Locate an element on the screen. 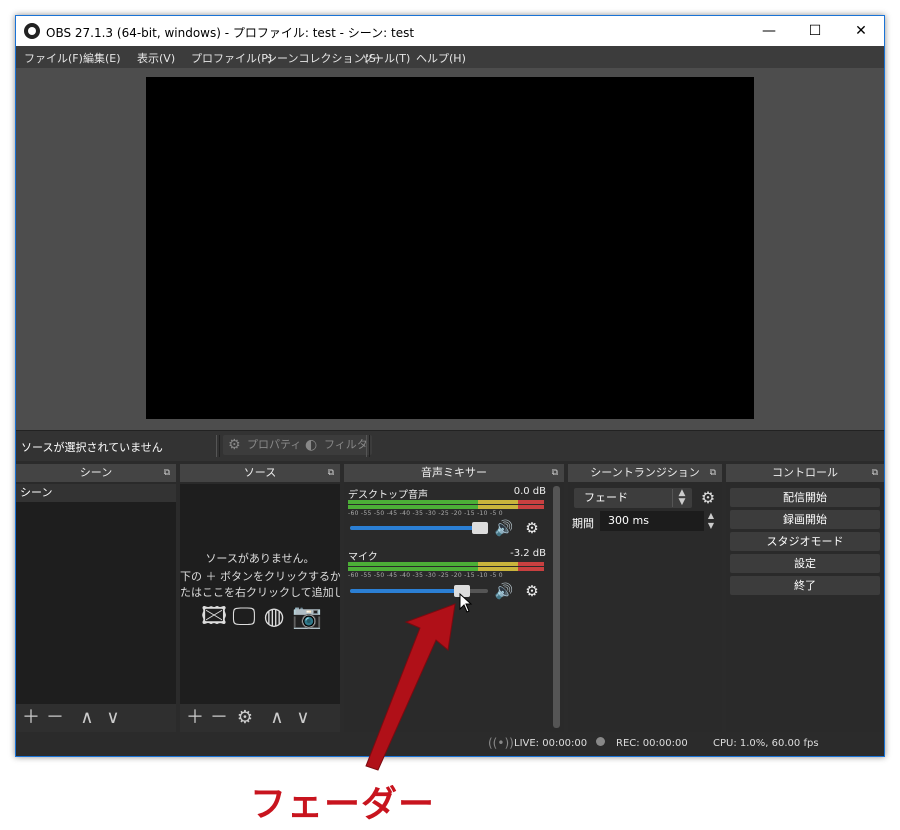  fader-annotation-label: フェーダー is located at coordinates (343, 804).